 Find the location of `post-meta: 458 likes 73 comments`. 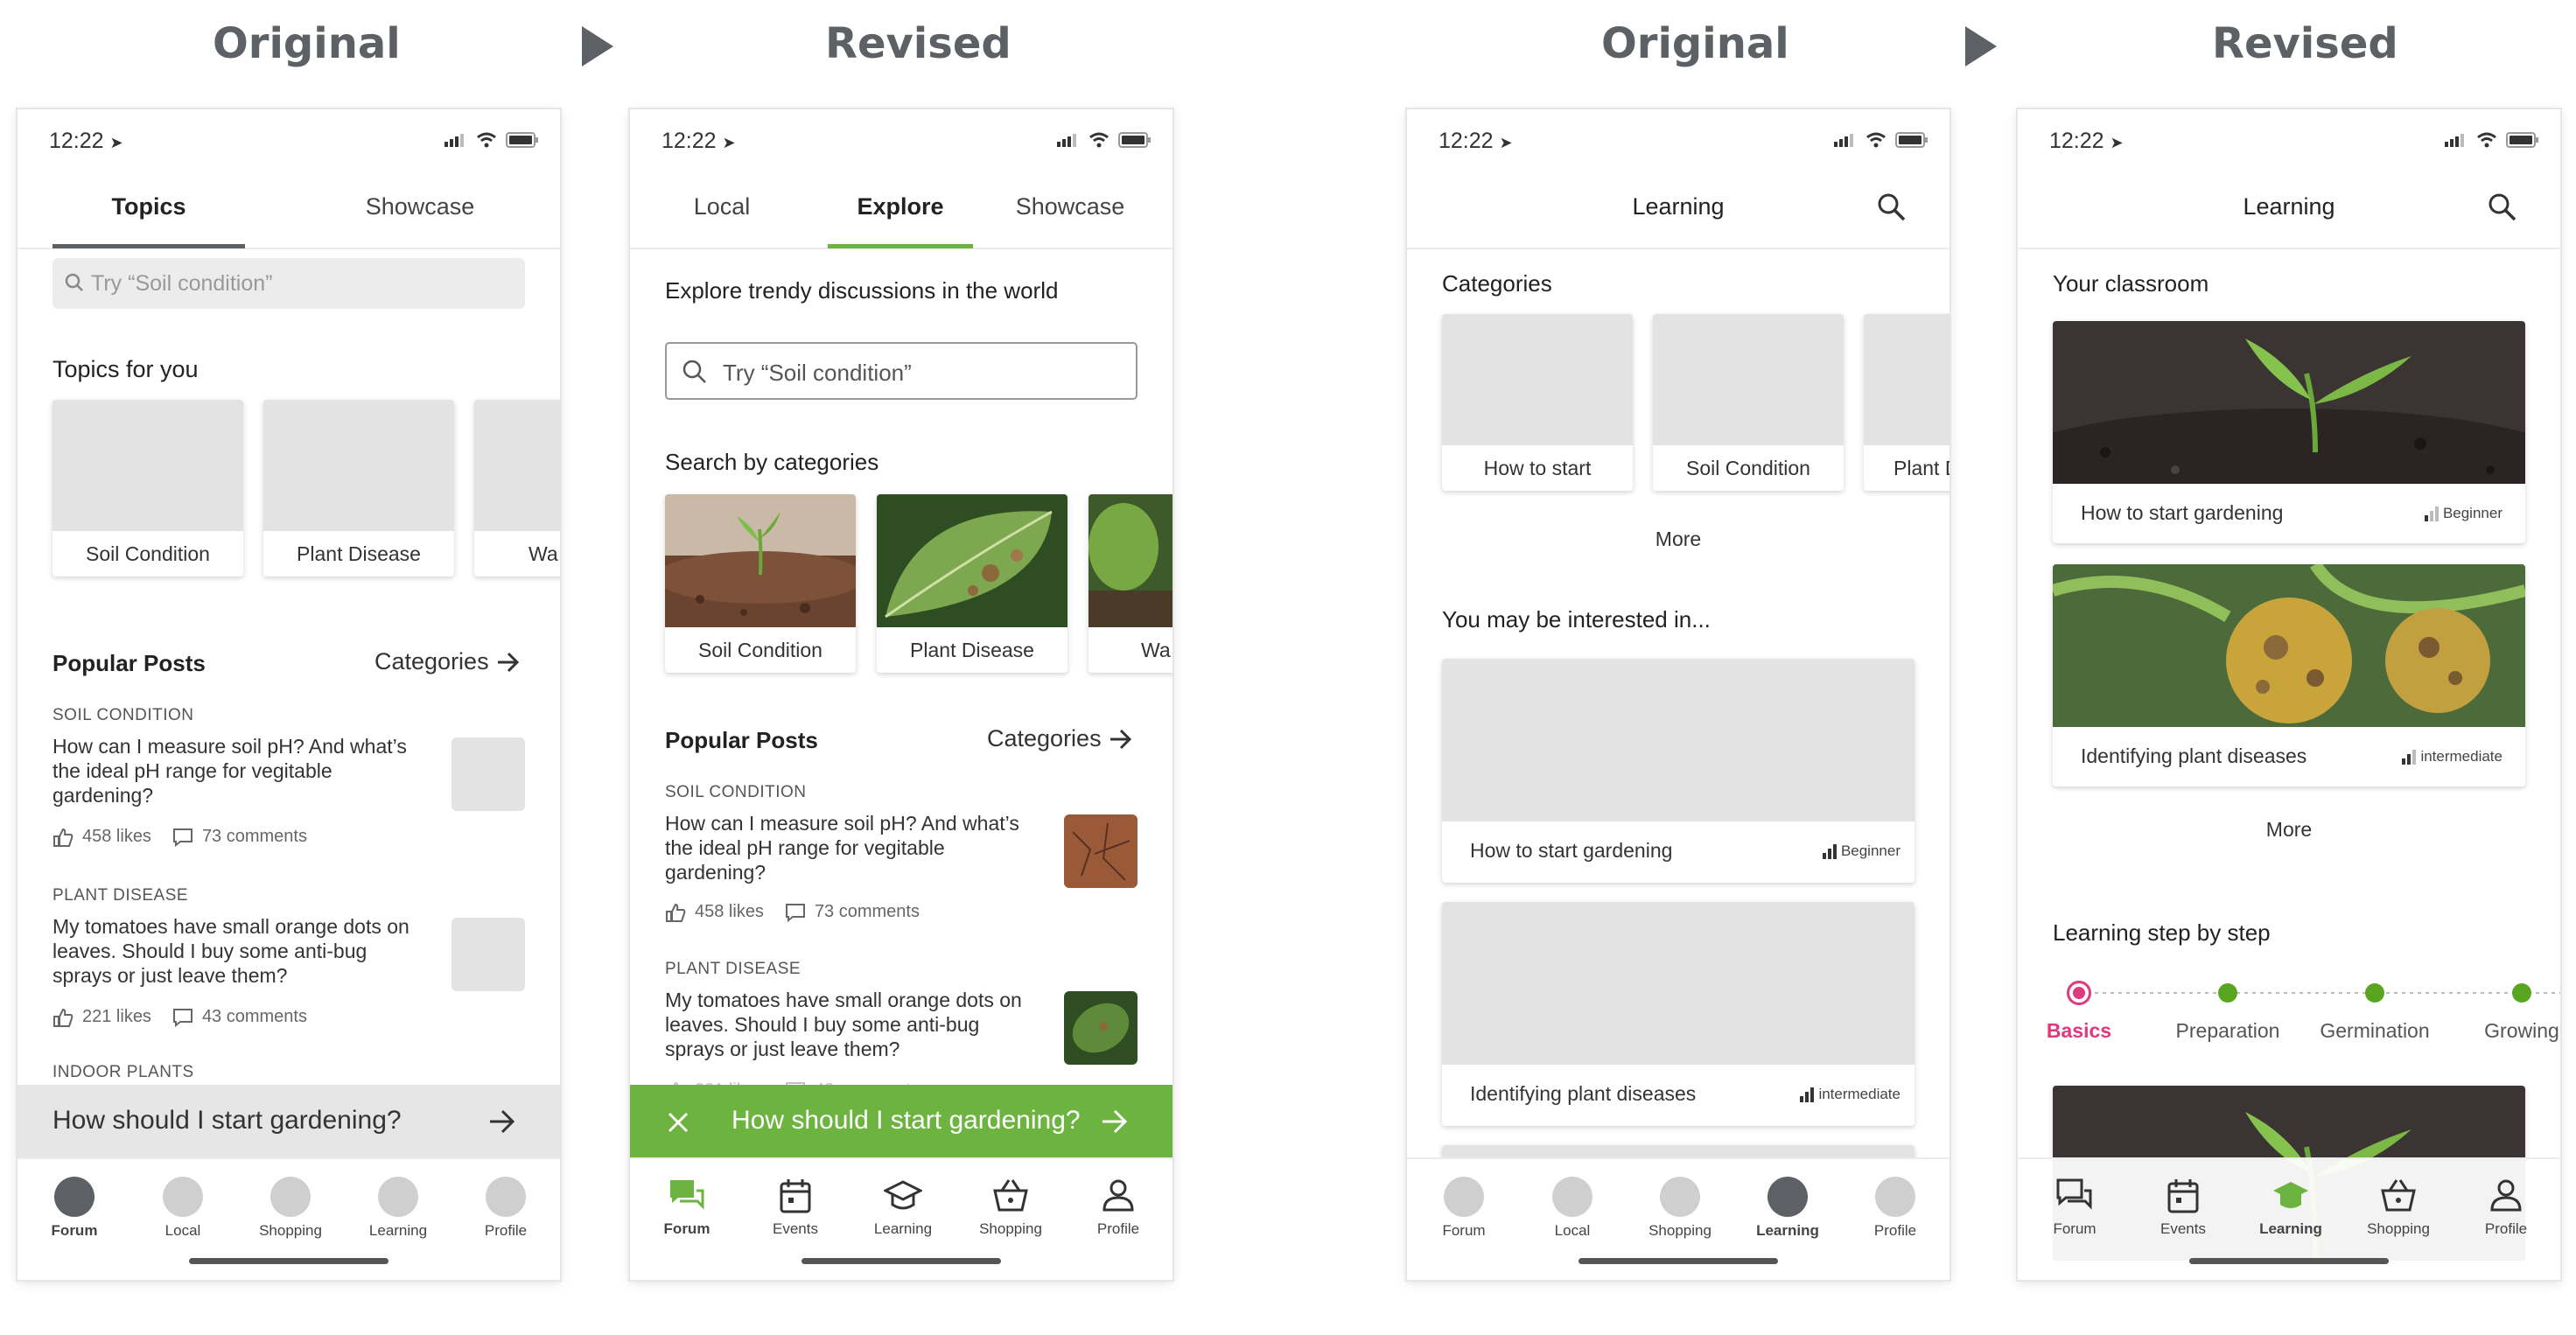

post-meta: 458 likes 73 comments is located at coordinates (792, 912).